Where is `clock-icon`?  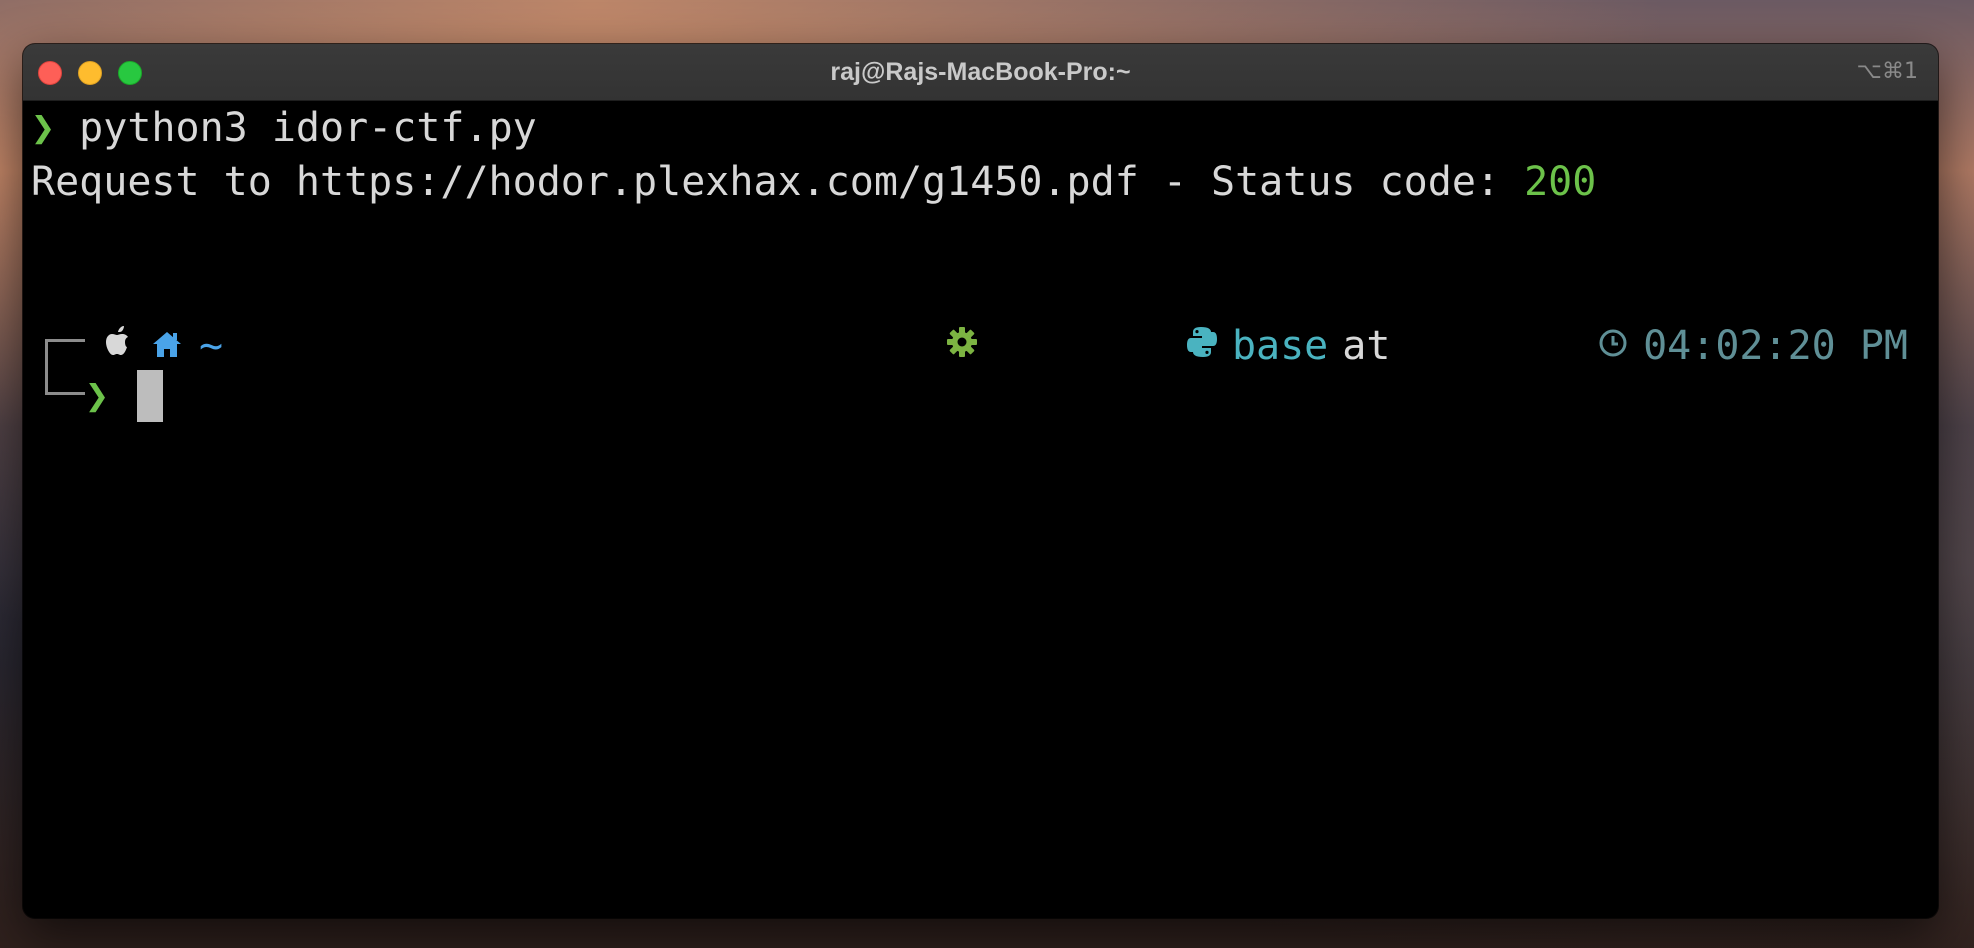
clock-icon is located at coordinates (1516, 346).